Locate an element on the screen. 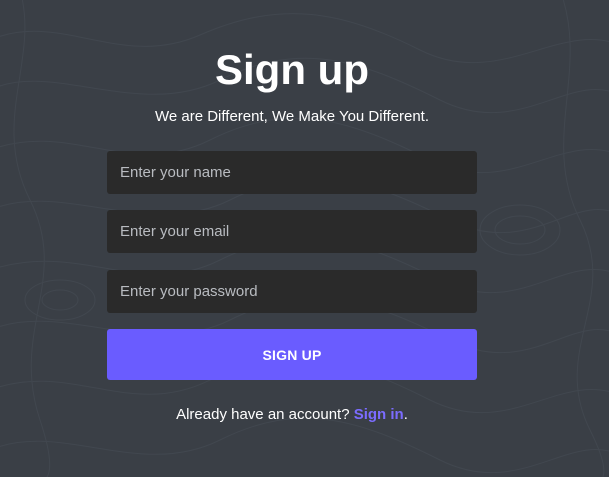 The width and height of the screenshot is (609, 477). signup-button: SIGN UP is located at coordinates (292, 354).